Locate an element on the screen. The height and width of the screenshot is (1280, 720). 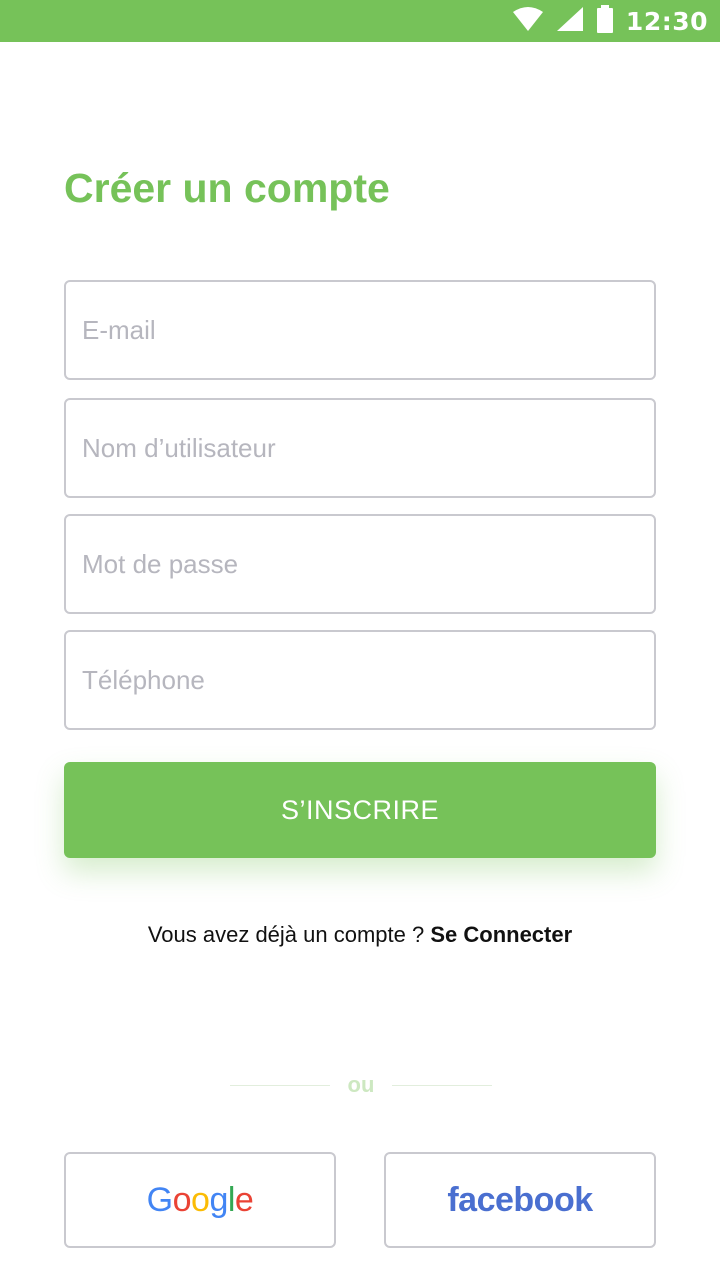
or-separator-label: ou is located at coordinates (361, 1084).